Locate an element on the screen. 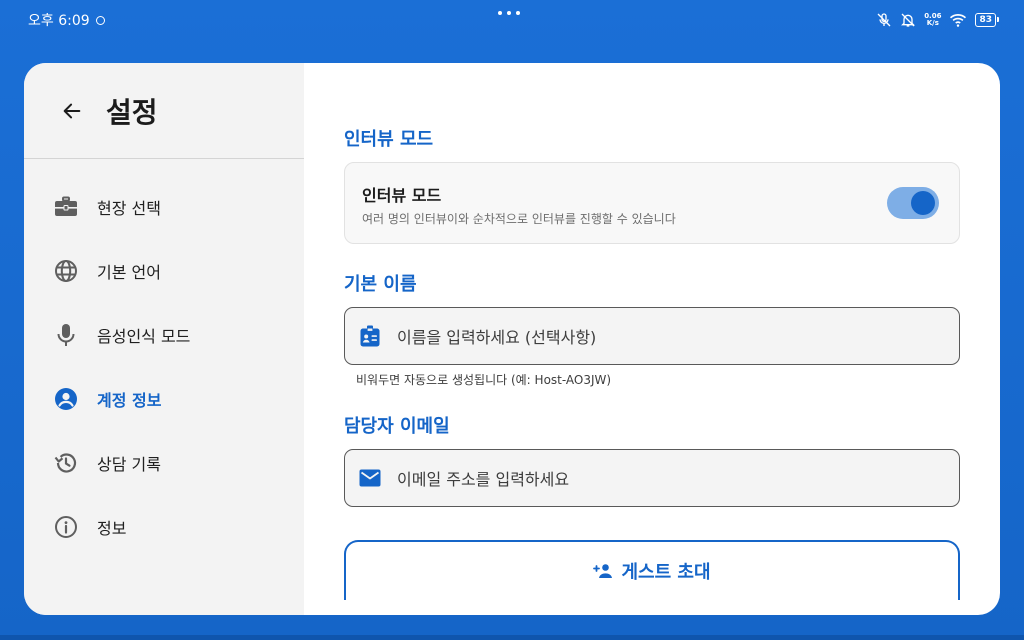 The image size is (1024, 640). navigation-bar is located at coordinates (512, 637).